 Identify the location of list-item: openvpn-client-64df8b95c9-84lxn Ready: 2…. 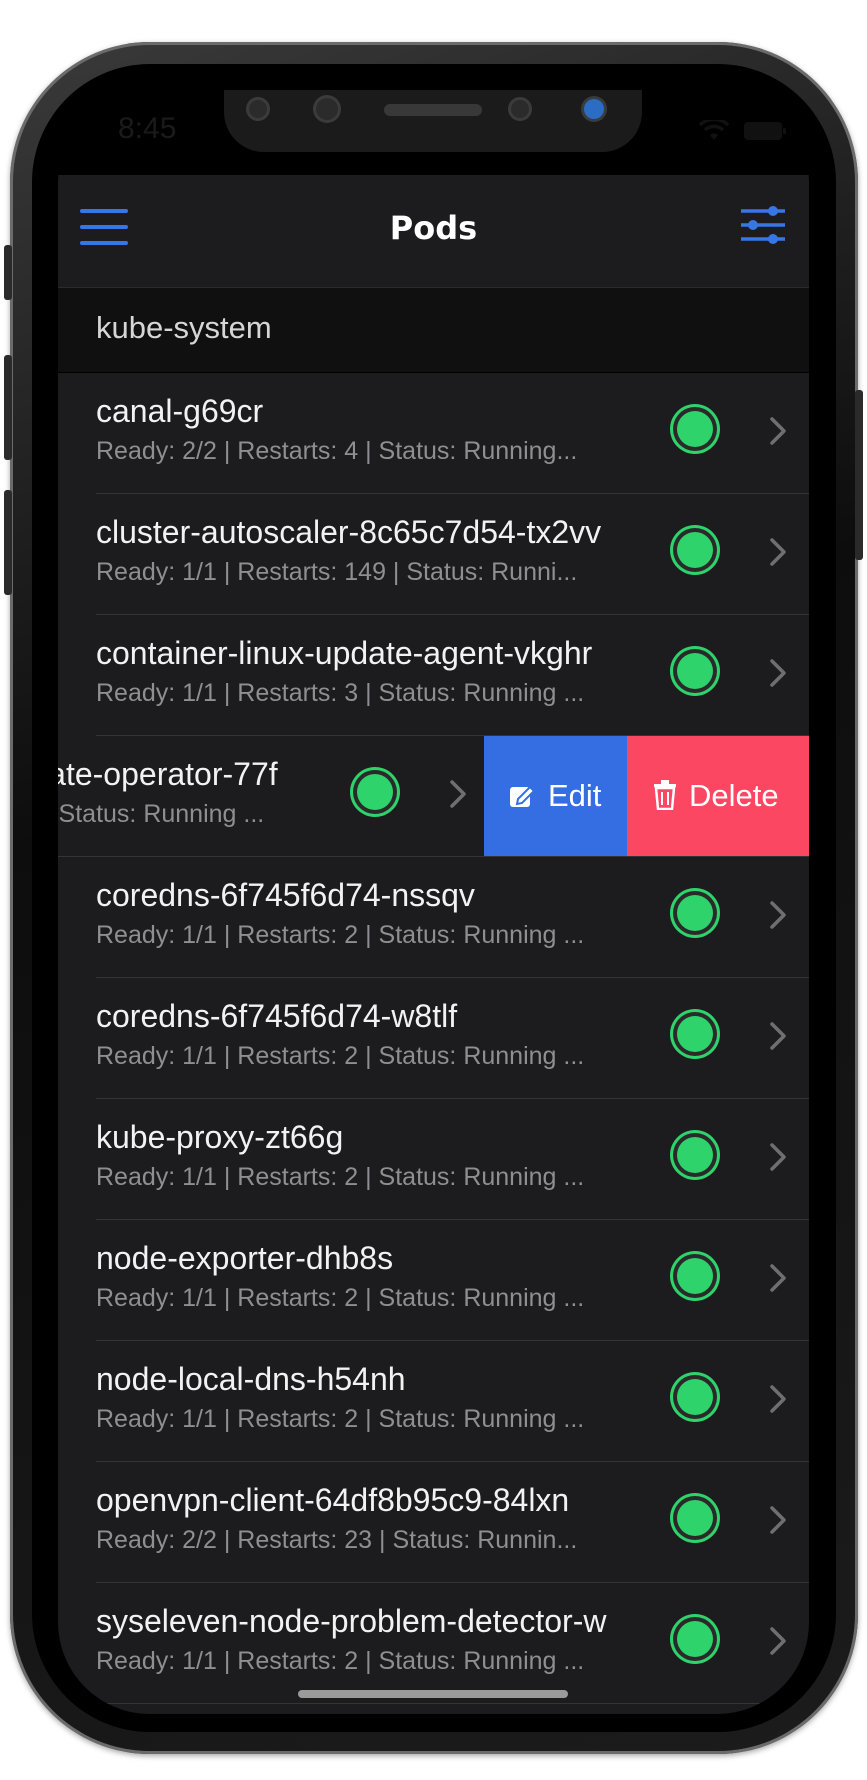
(433, 1522).